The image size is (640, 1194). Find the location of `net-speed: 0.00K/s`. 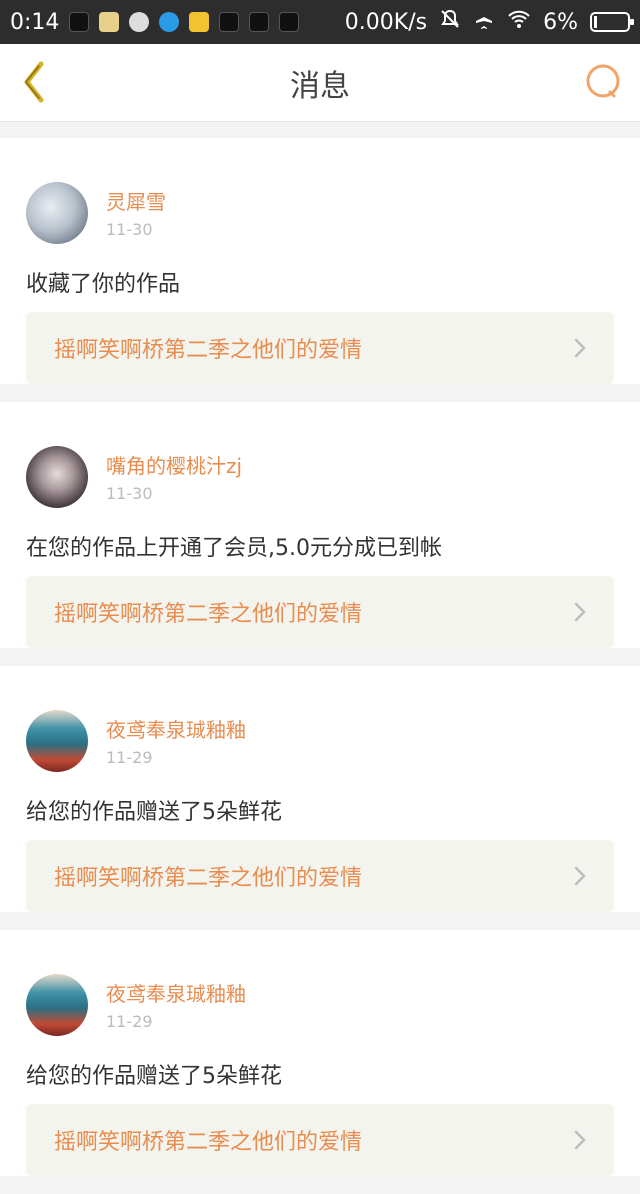

net-speed: 0.00K/s is located at coordinates (386, 22).